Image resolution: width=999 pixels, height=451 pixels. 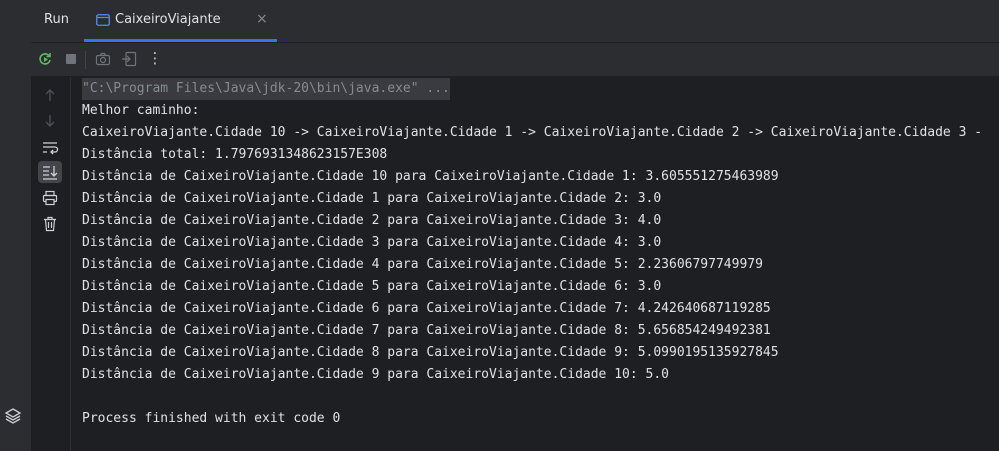 I want to click on output-line: Distância total: 1.7976931348623157E308, so click(x=235, y=154).